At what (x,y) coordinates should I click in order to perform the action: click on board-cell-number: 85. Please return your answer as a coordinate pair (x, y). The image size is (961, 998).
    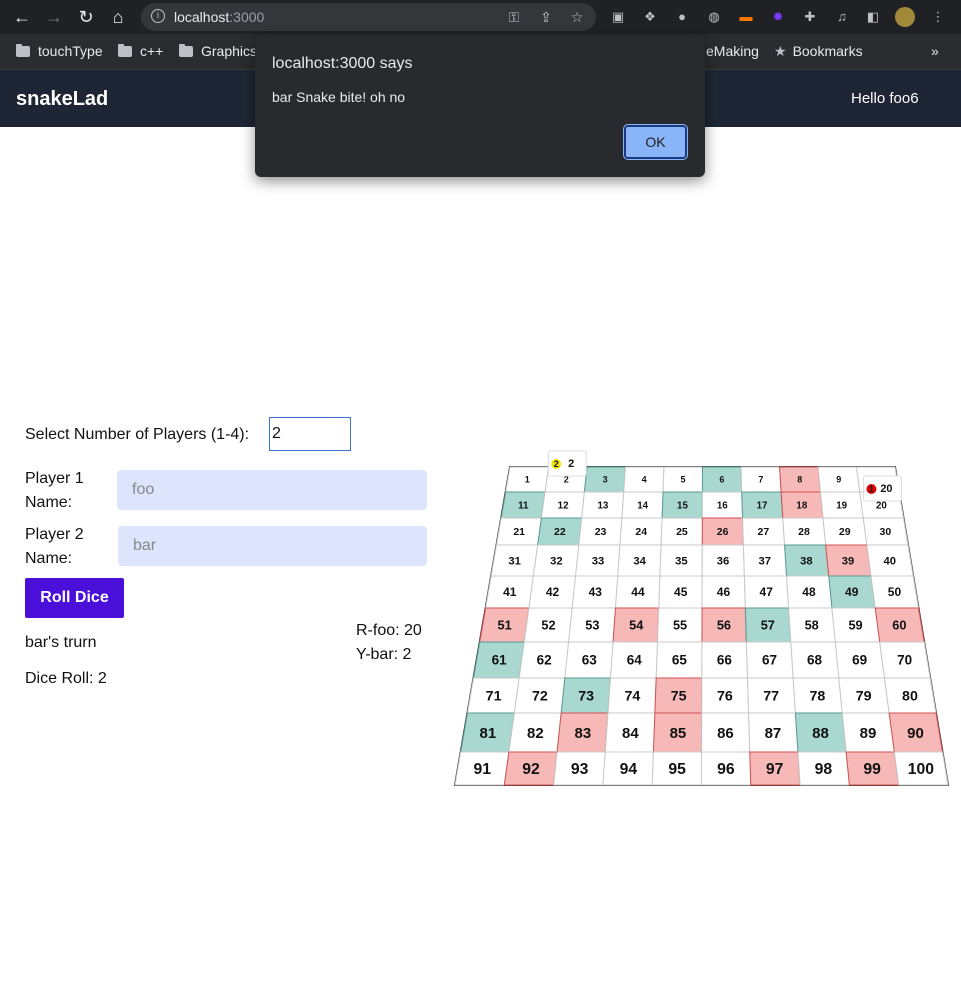
    Looking at the image, I should click on (678, 733).